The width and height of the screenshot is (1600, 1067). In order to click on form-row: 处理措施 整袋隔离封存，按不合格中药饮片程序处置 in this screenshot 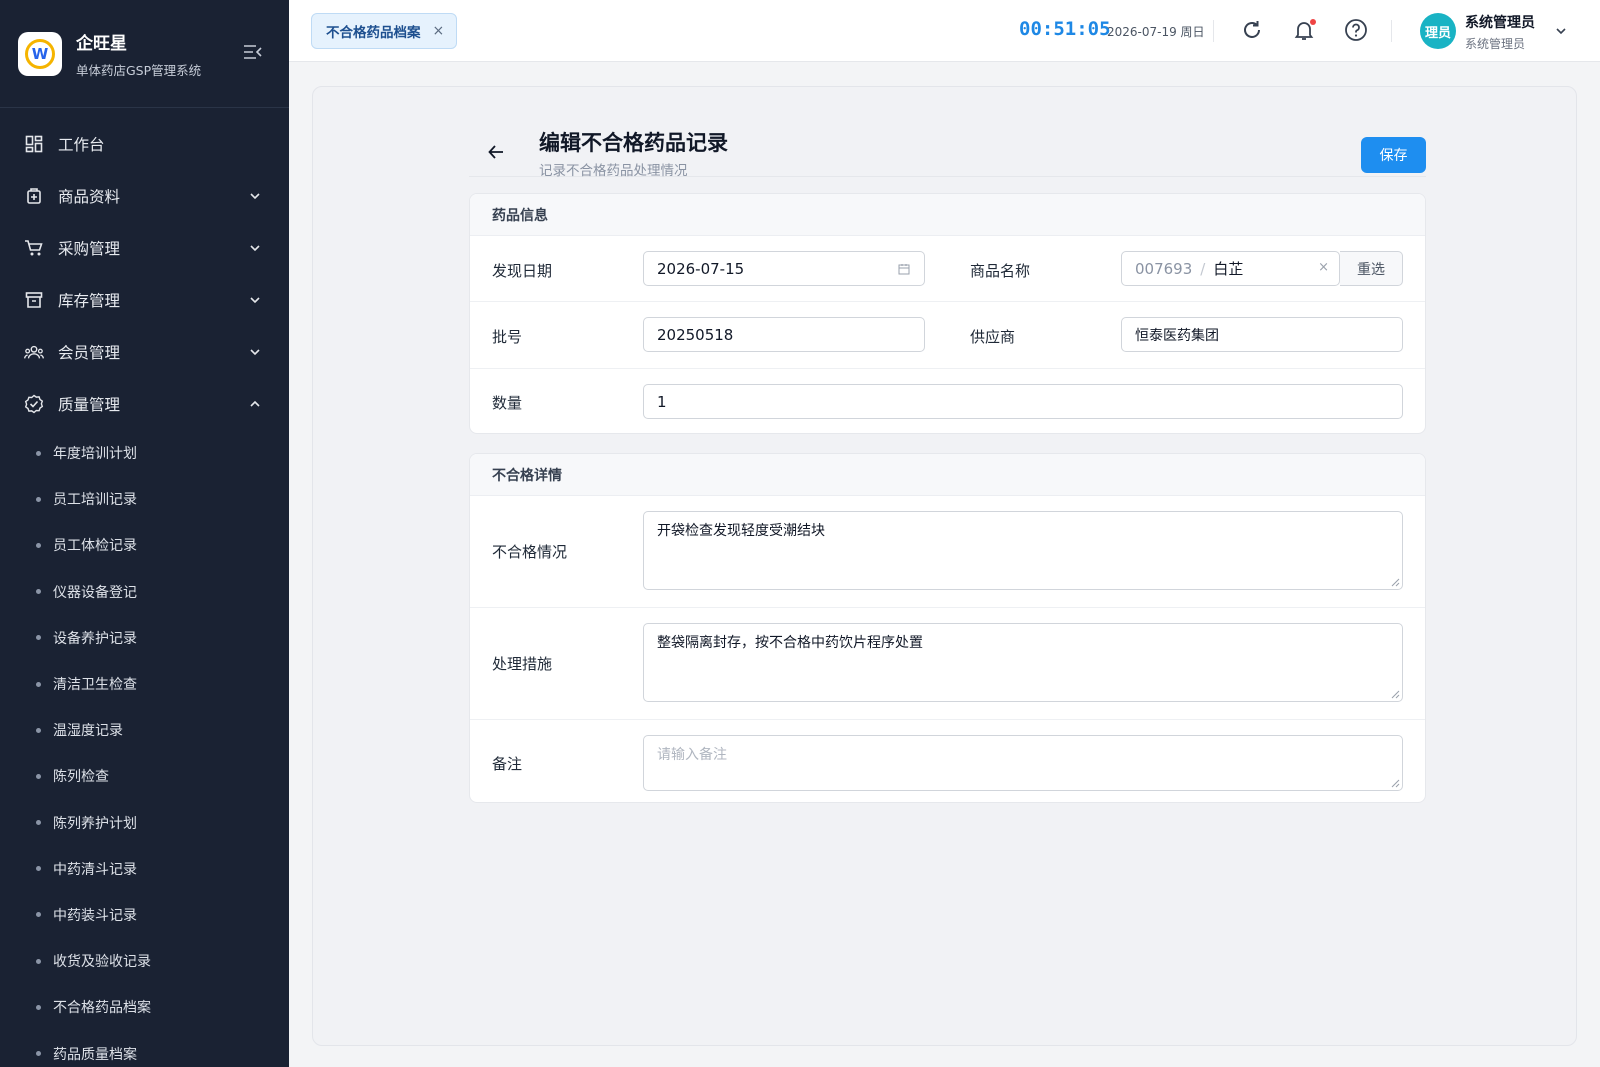, I will do `click(947, 664)`.